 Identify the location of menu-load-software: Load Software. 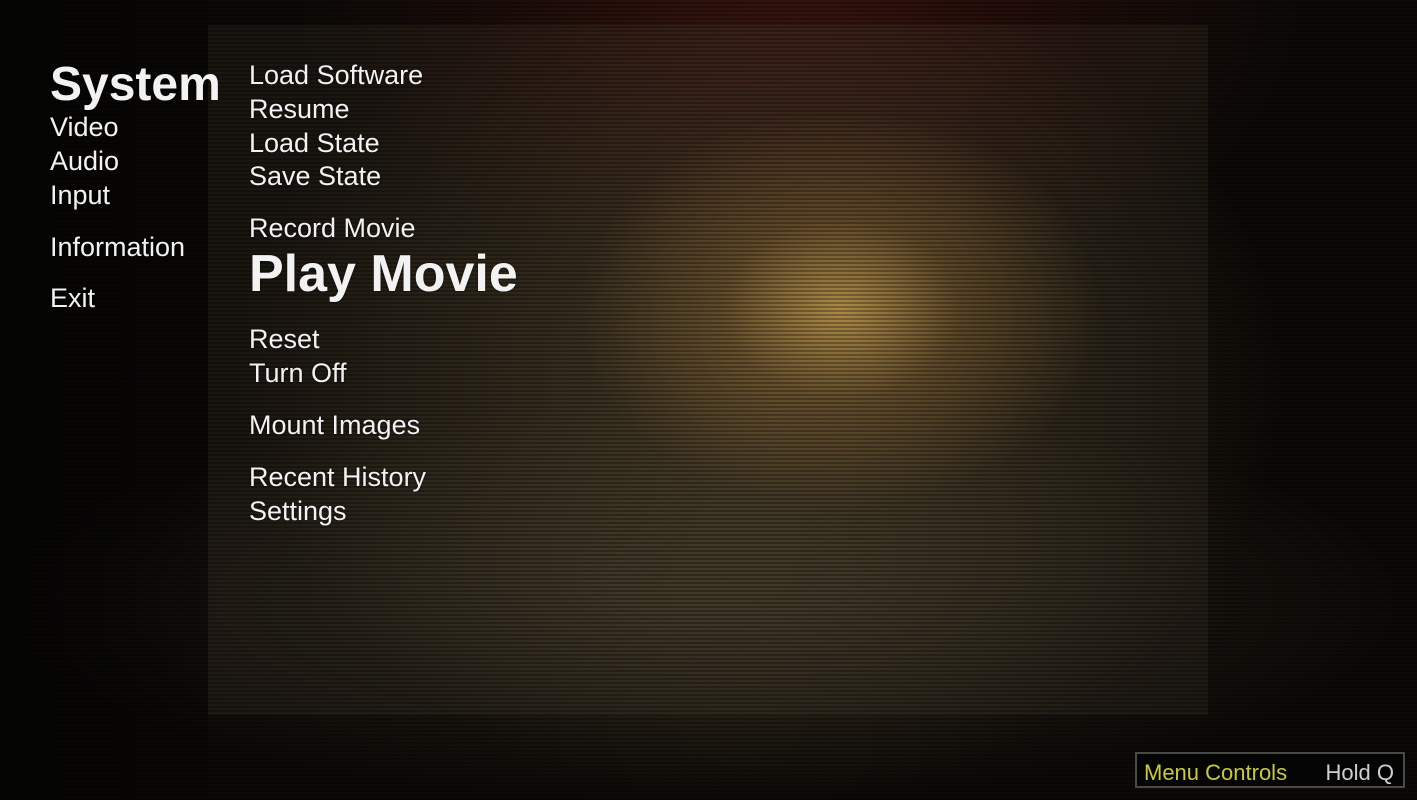
(336, 75).